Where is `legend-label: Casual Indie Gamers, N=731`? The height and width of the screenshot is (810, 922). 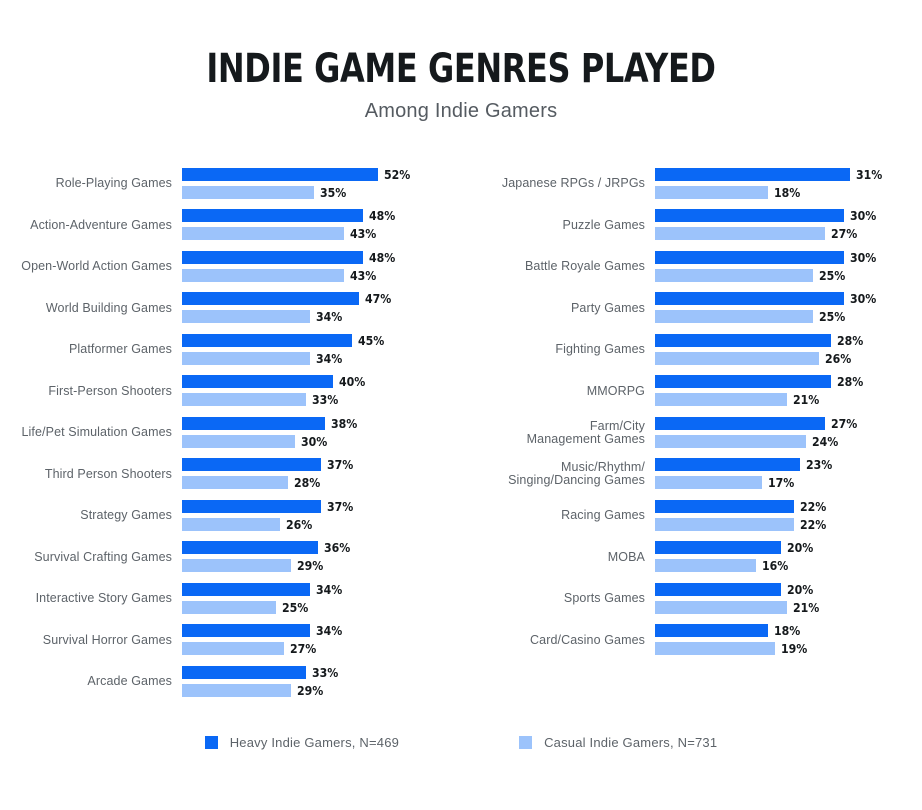 legend-label: Casual Indie Gamers, N=731 is located at coordinates (631, 742).